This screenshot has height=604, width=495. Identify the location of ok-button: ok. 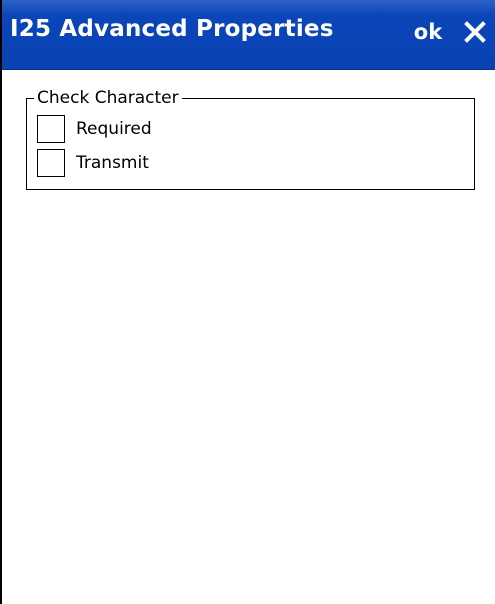
(428, 32).